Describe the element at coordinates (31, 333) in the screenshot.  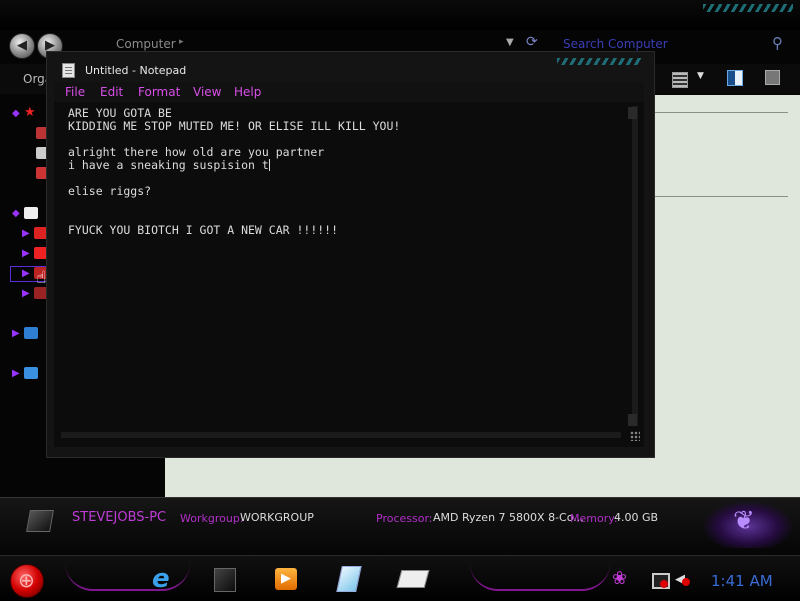
I see `homegroup-icon` at that location.